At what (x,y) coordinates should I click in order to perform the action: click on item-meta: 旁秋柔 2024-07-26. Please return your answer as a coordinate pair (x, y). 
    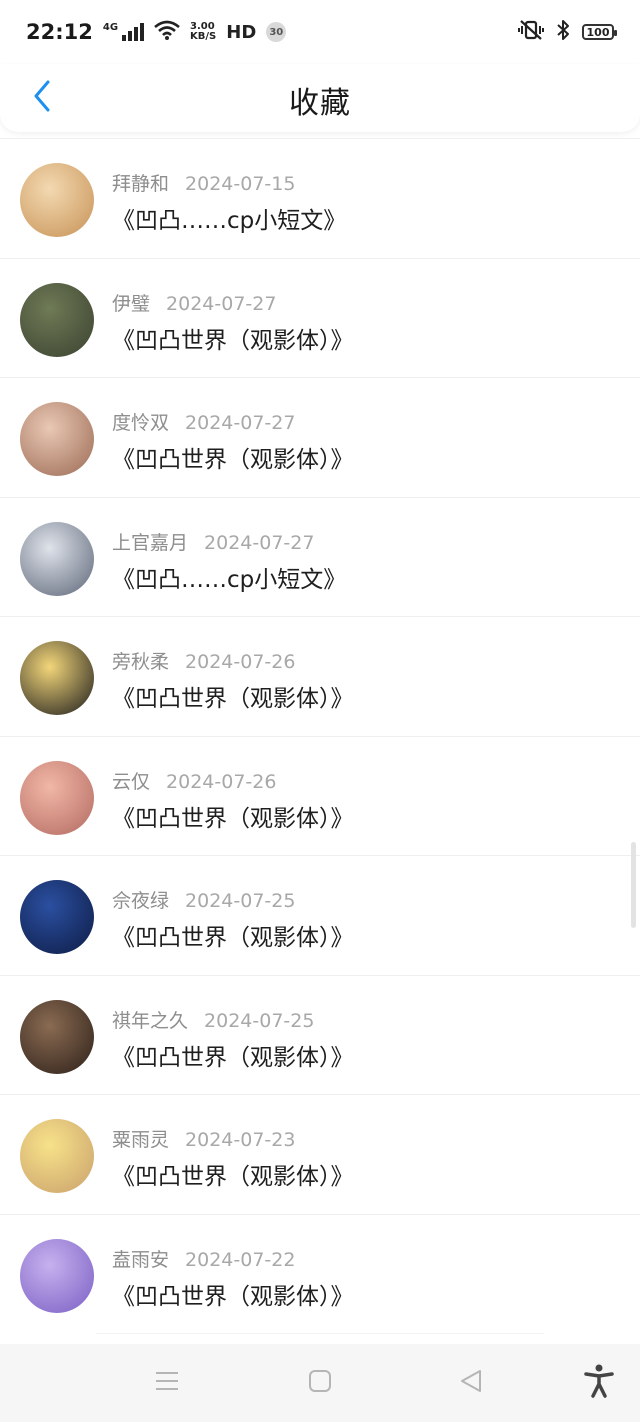
    Looking at the image, I should click on (203, 660).